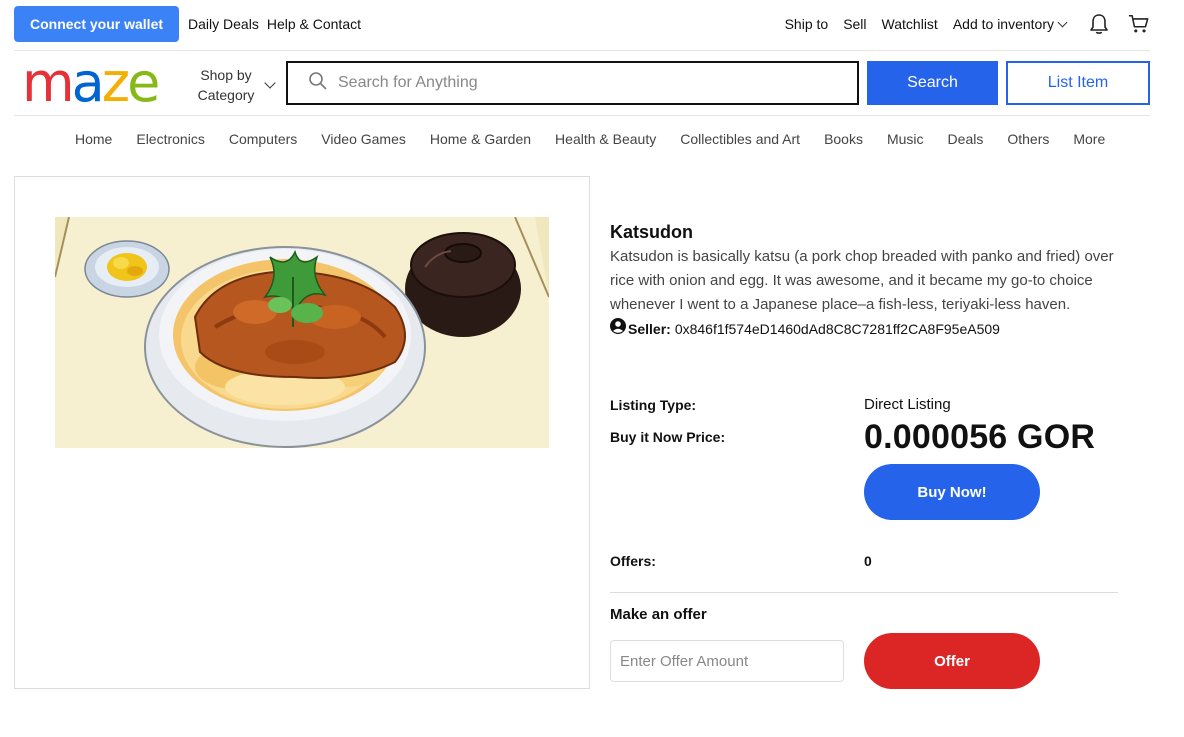 The image size is (1184, 737). Describe the element at coordinates (658, 614) in the screenshot. I see `make-offer-label: Make an offer` at that location.